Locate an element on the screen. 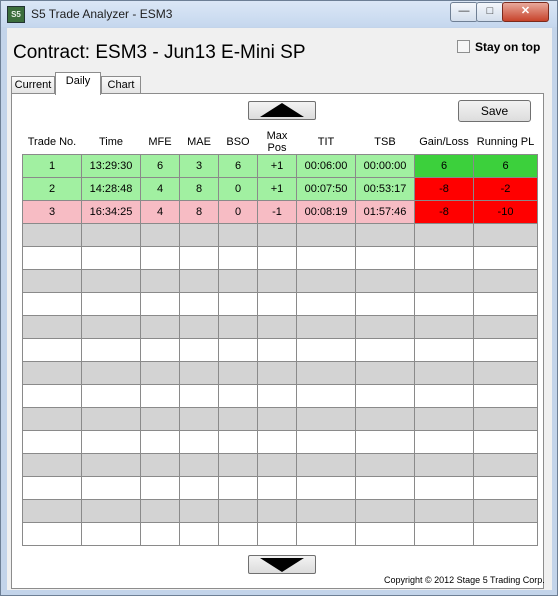  tab-current: Current is located at coordinates (33, 85).